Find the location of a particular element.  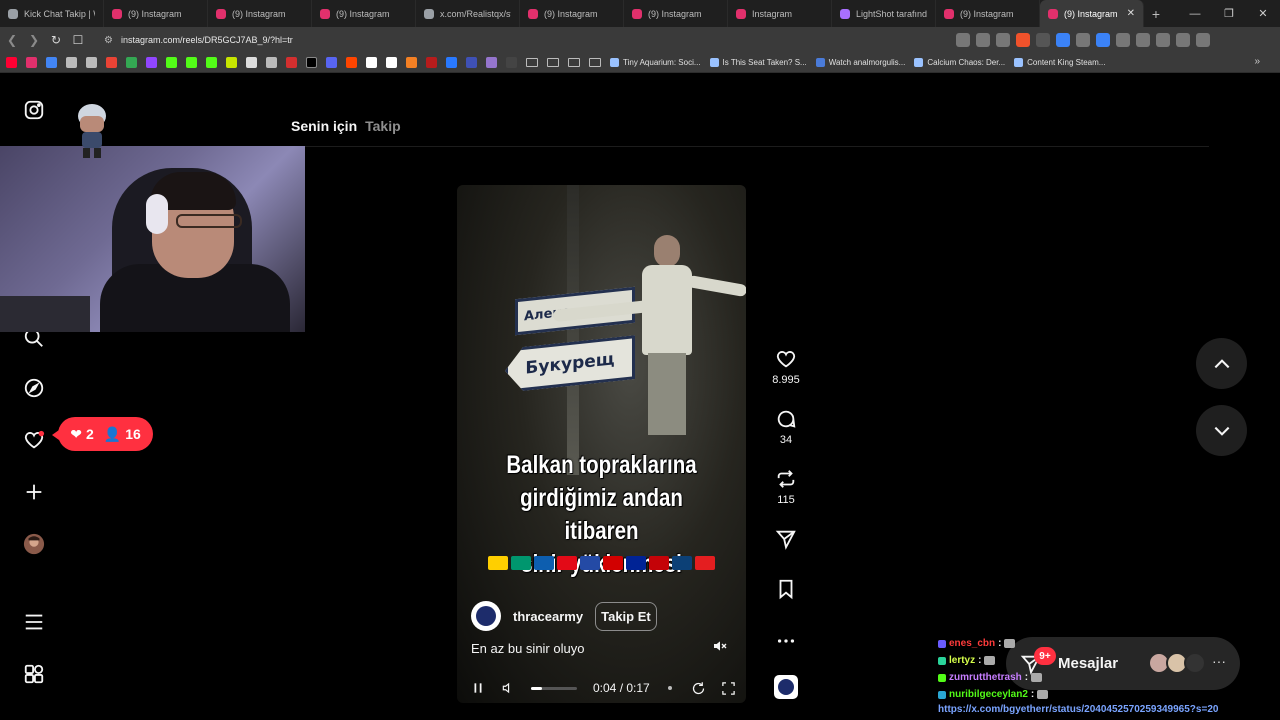

instagram-logo-icon is located at coordinates (34, 110).